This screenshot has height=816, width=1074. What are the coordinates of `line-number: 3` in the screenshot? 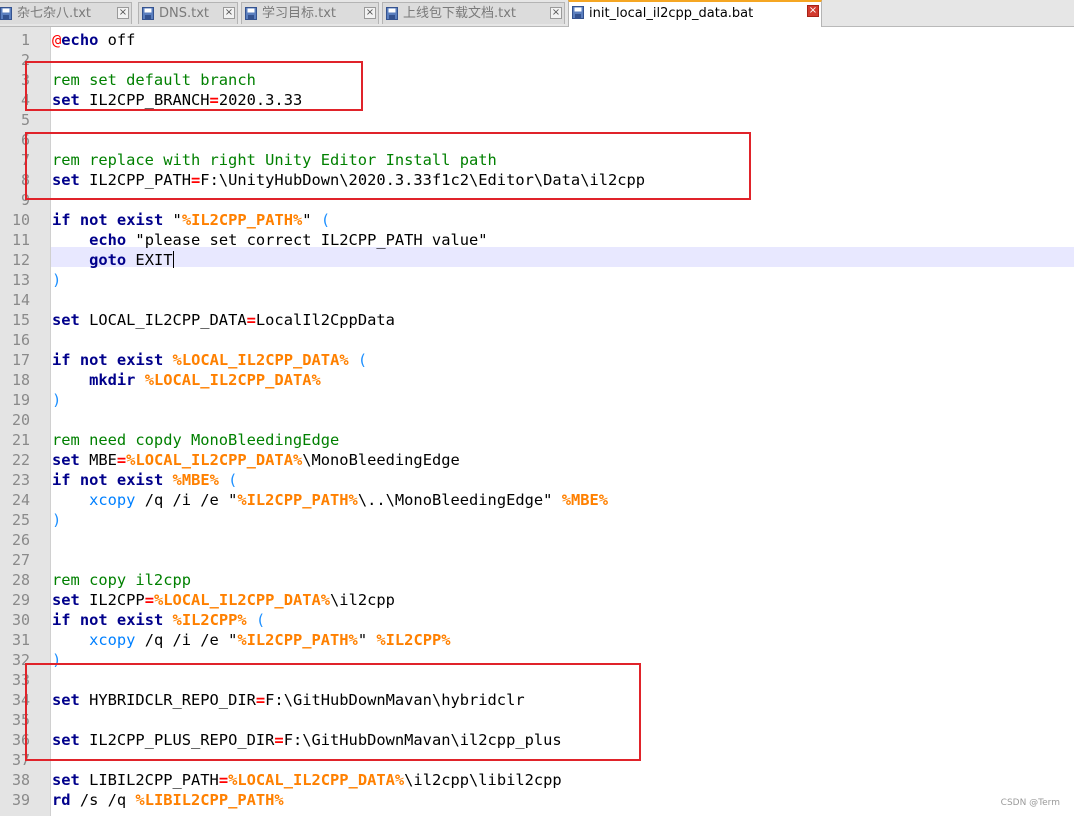 It's located at (25, 80).